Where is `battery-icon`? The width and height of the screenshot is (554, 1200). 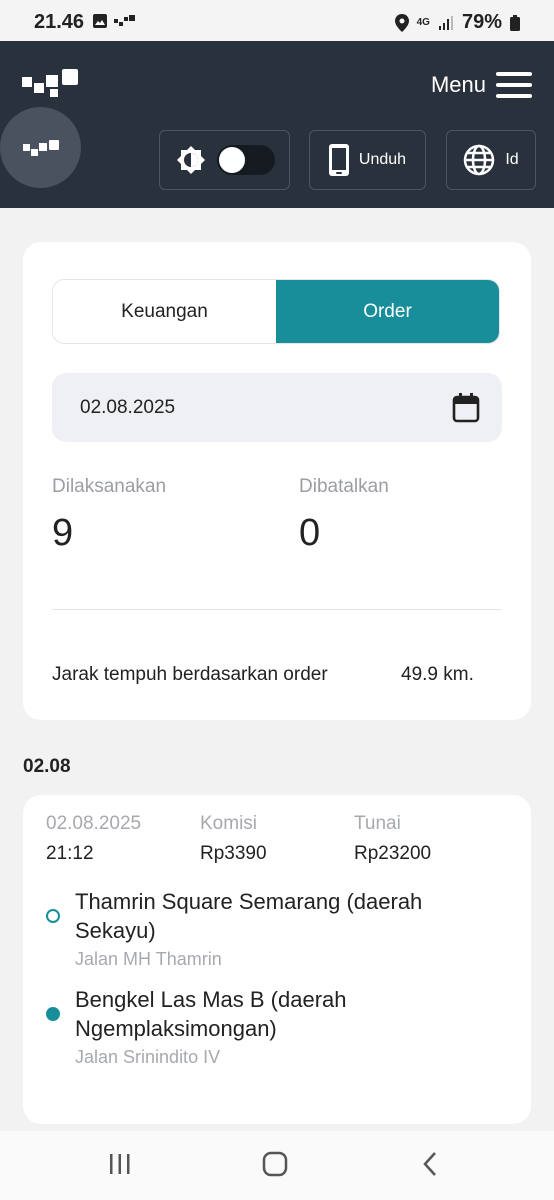
battery-icon is located at coordinates (515, 22).